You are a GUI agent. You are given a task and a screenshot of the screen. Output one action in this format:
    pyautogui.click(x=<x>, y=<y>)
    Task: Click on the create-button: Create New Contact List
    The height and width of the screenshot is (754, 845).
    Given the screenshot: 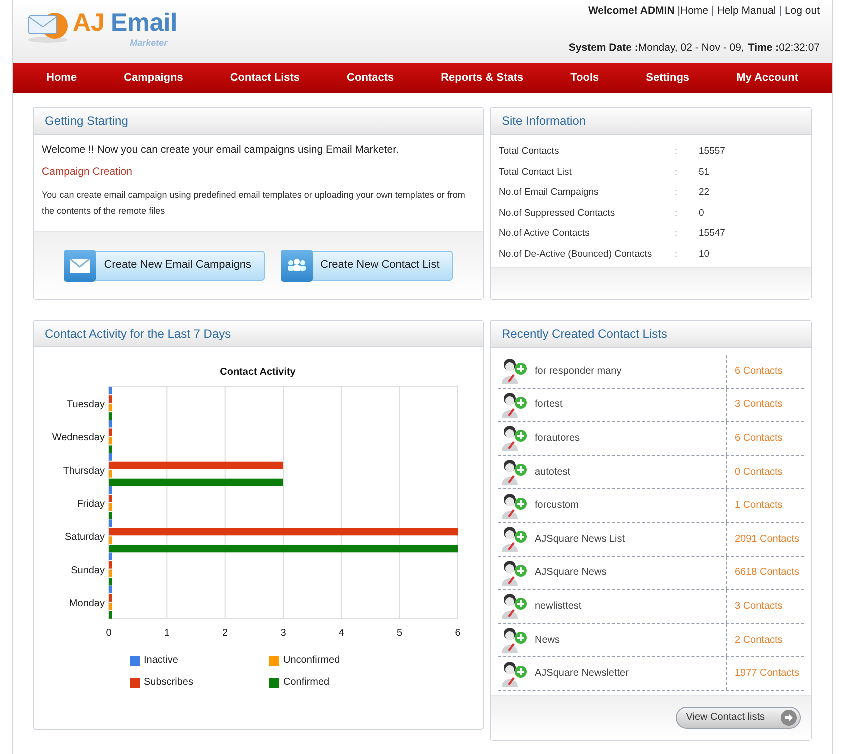 What is the action you would take?
    pyautogui.click(x=366, y=265)
    